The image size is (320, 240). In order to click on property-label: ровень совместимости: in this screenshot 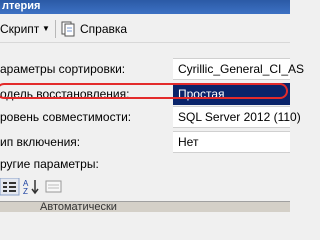, I will do `click(66, 117)`.